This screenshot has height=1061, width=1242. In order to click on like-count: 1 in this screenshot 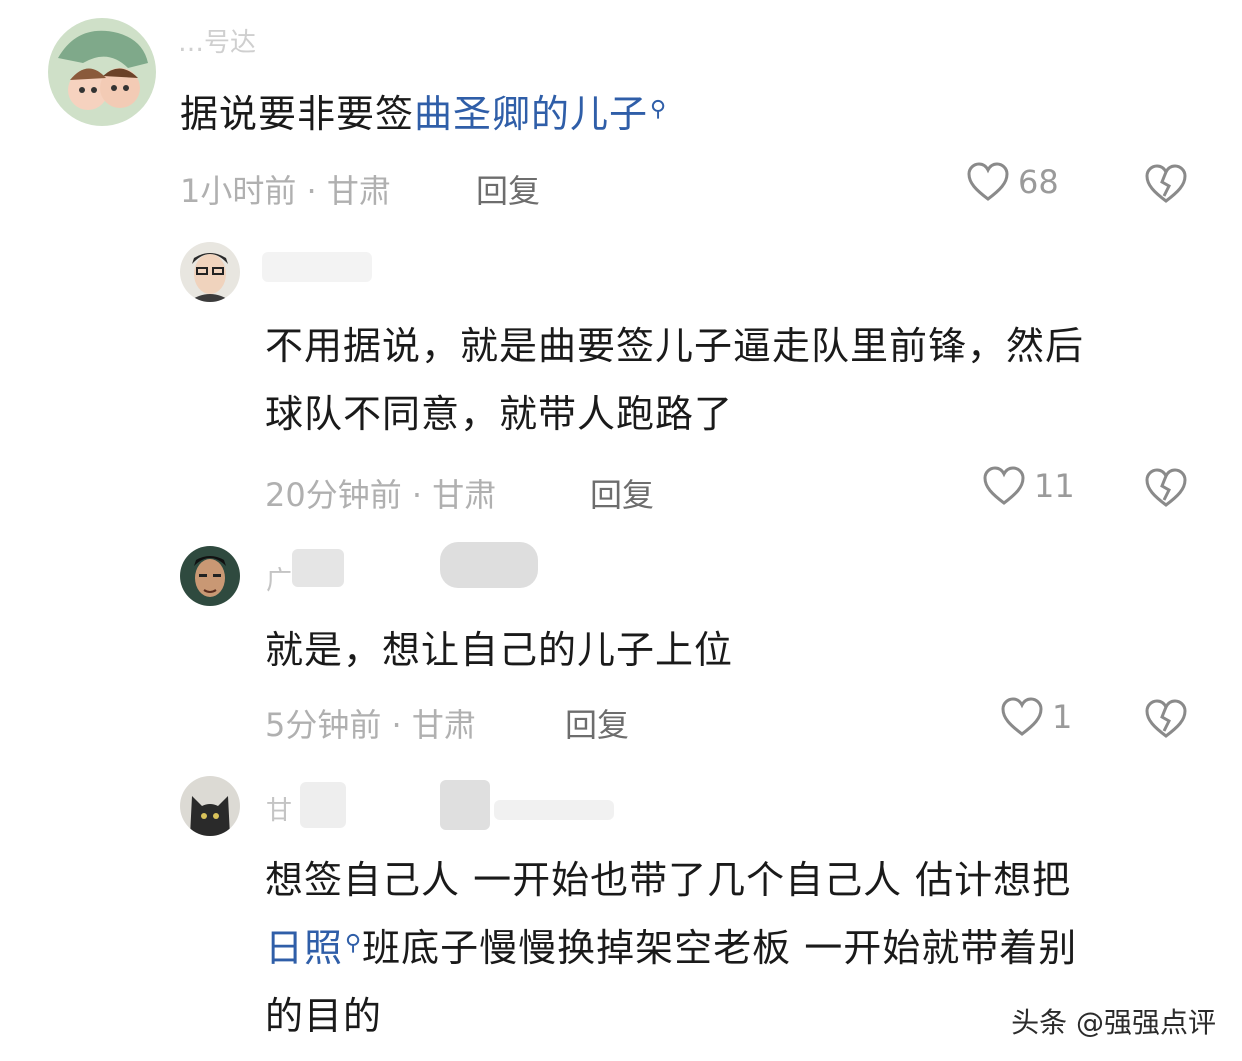, I will do `click(1062, 717)`.